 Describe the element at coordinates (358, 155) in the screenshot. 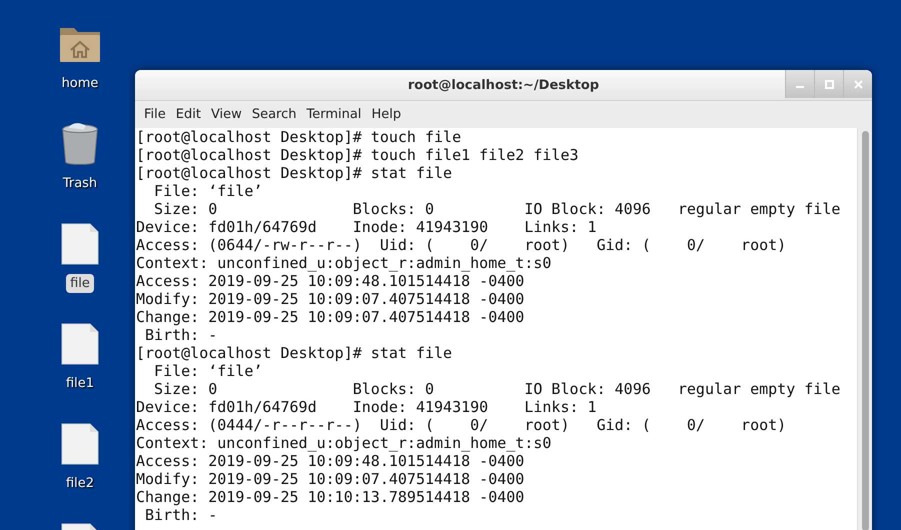

I see `terminal-line: [root@localhost Desktop]# touch file1 file2 file3` at that location.